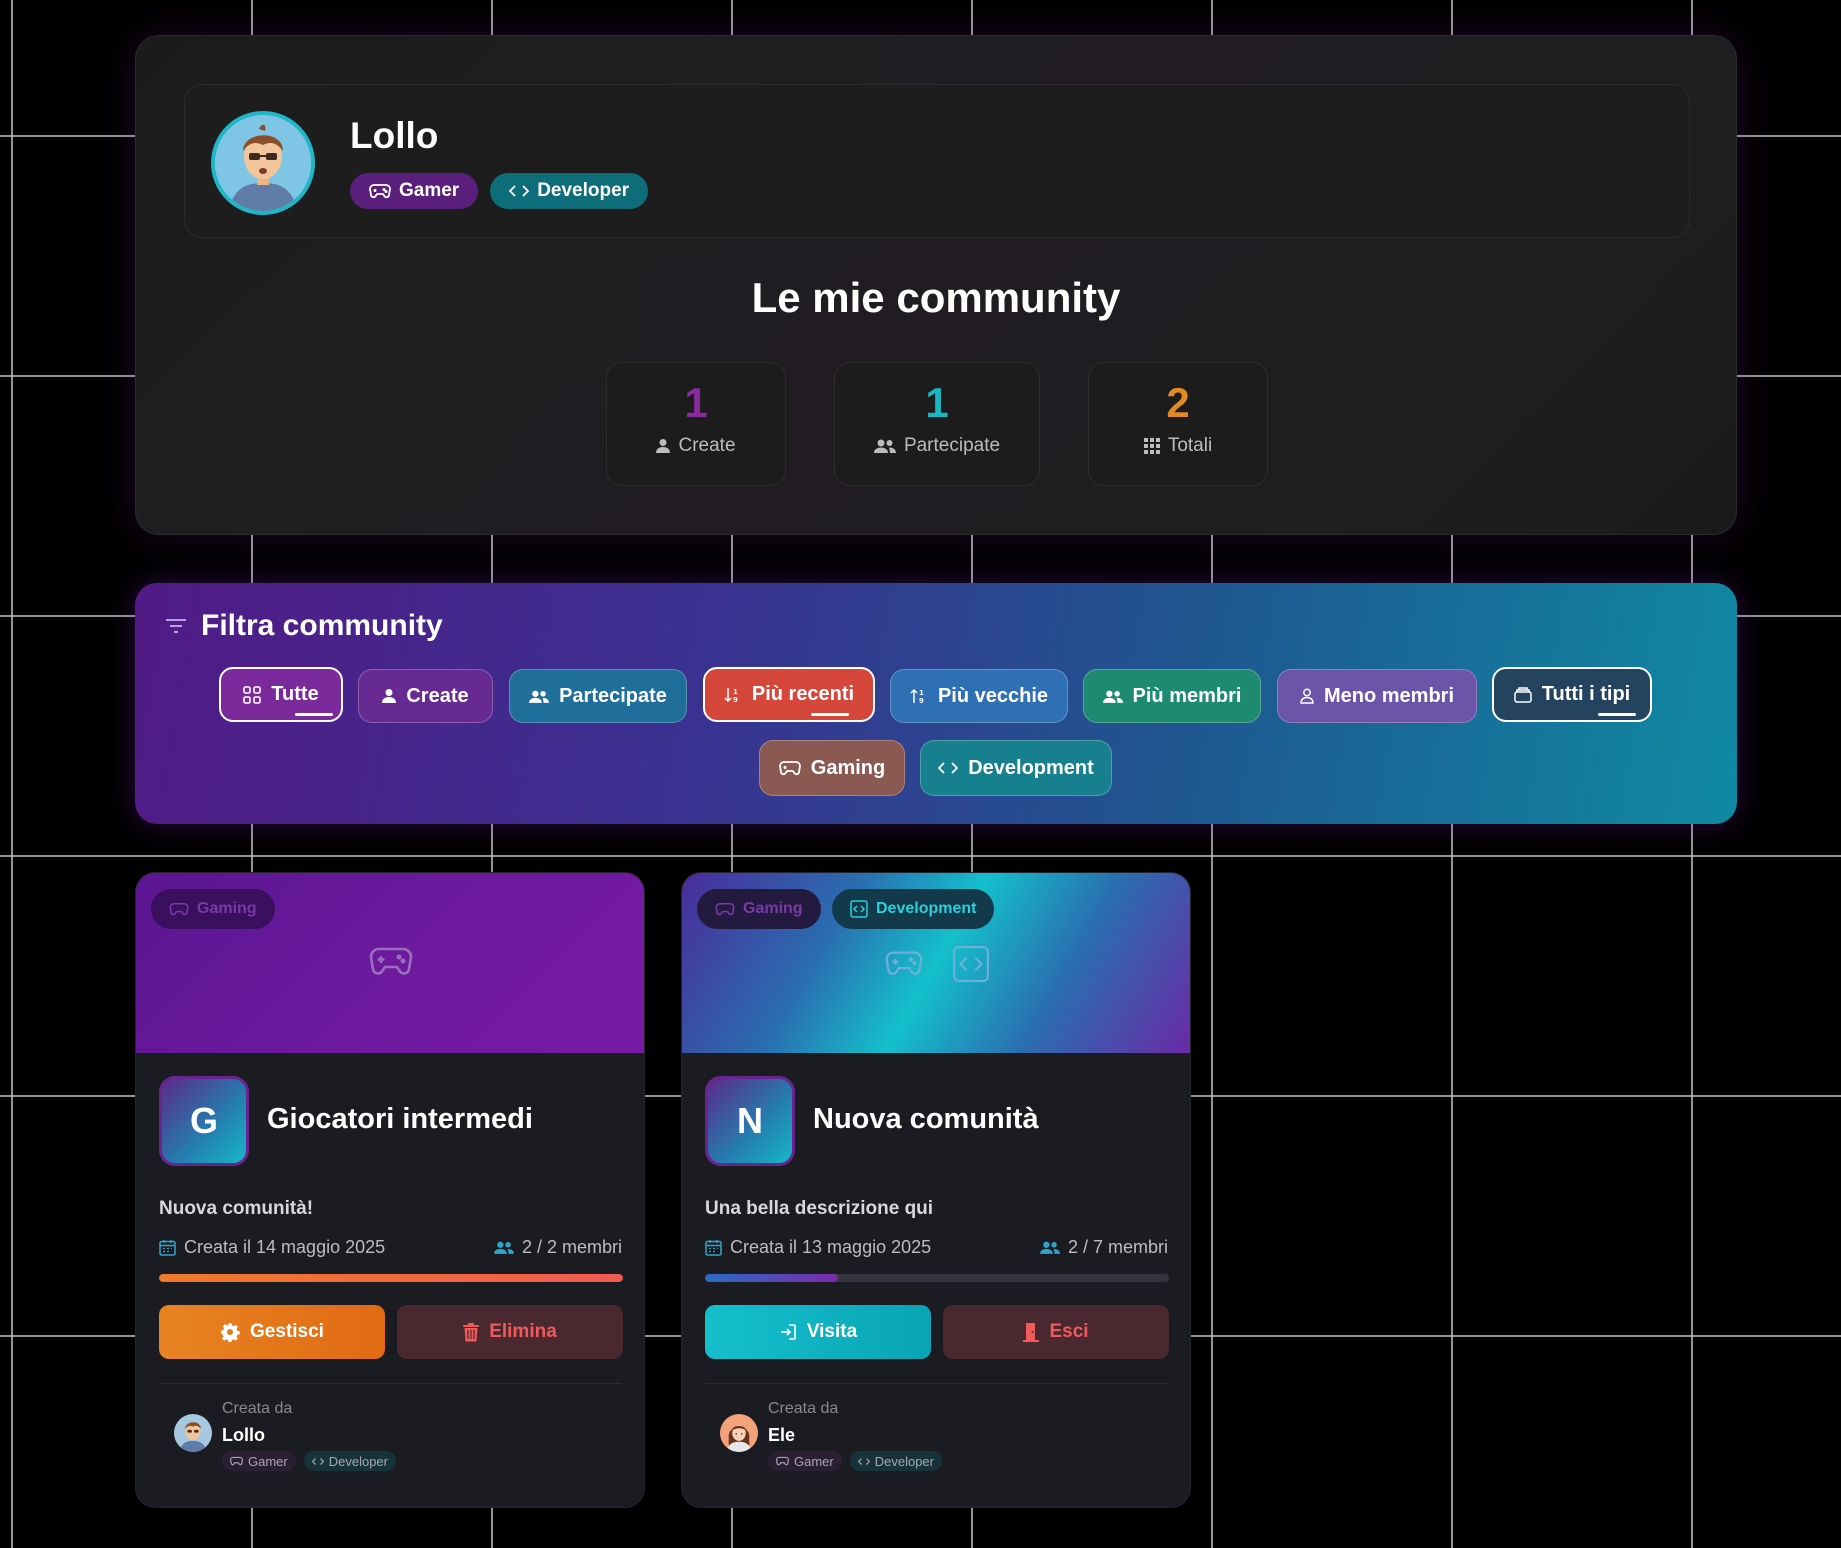 This screenshot has height=1548, width=1841. Describe the element at coordinates (236, 1208) in the screenshot. I see `community-description: Nuova comunità!` at that location.